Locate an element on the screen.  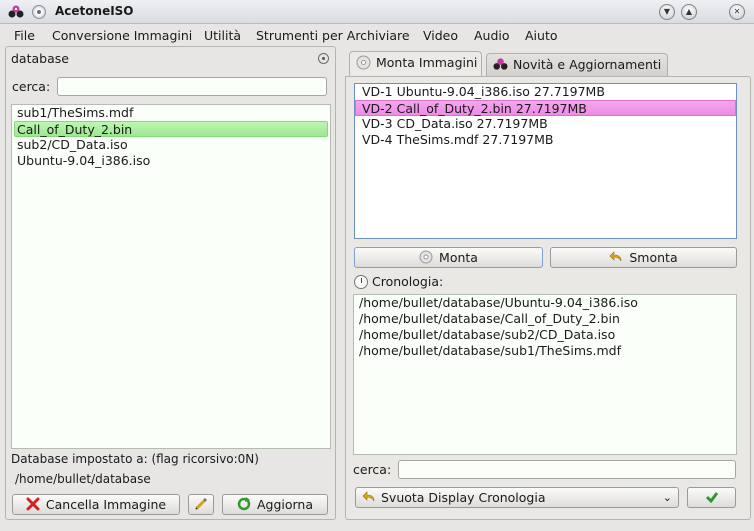
menu-utilita: Utilità is located at coordinates (222, 35).